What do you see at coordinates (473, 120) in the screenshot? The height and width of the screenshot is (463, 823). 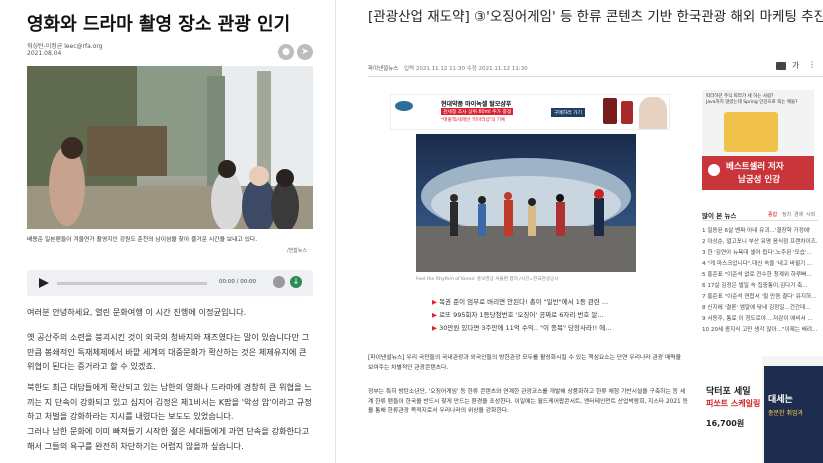 I see `ad-line2: *매출액/세제반 '피아라샵'의 기록` at bounding box center [473, 120].